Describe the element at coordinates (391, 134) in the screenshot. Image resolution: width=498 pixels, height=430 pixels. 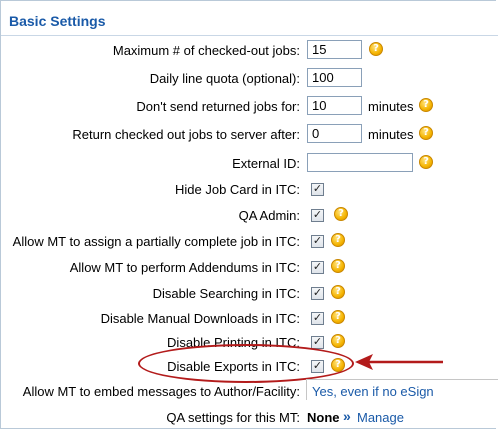
I see `return-jobs-unit: minutes` at that location.